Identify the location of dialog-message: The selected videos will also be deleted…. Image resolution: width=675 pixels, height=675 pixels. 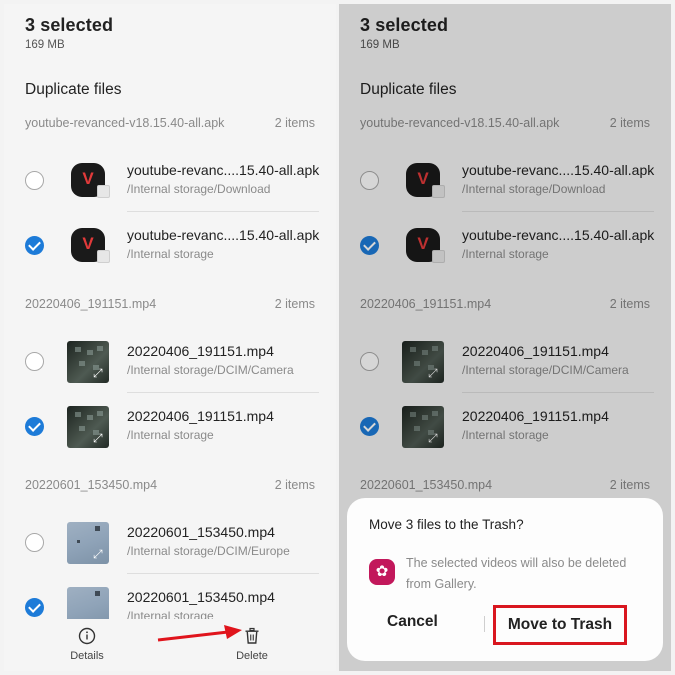
(516, 573).